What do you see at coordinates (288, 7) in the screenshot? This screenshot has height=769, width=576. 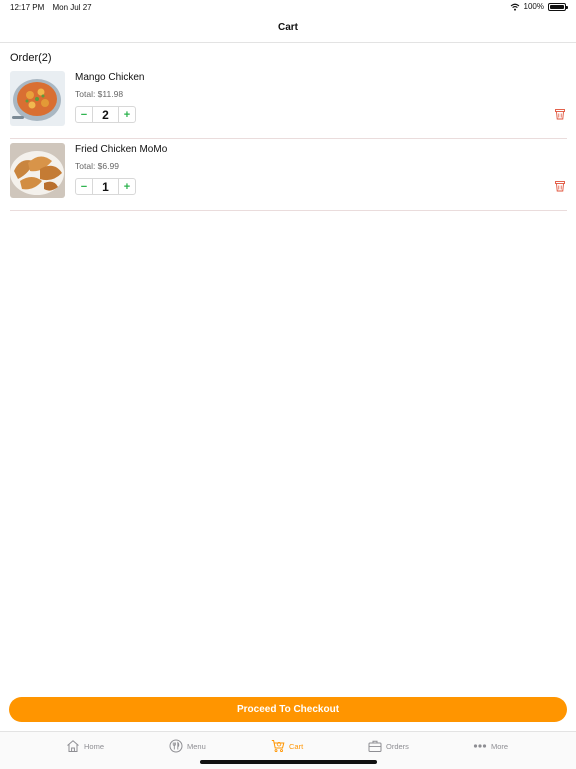 I see `status-bar: 12:17 PM Mon Jul 27 100%` at bounding box center [288, 7].